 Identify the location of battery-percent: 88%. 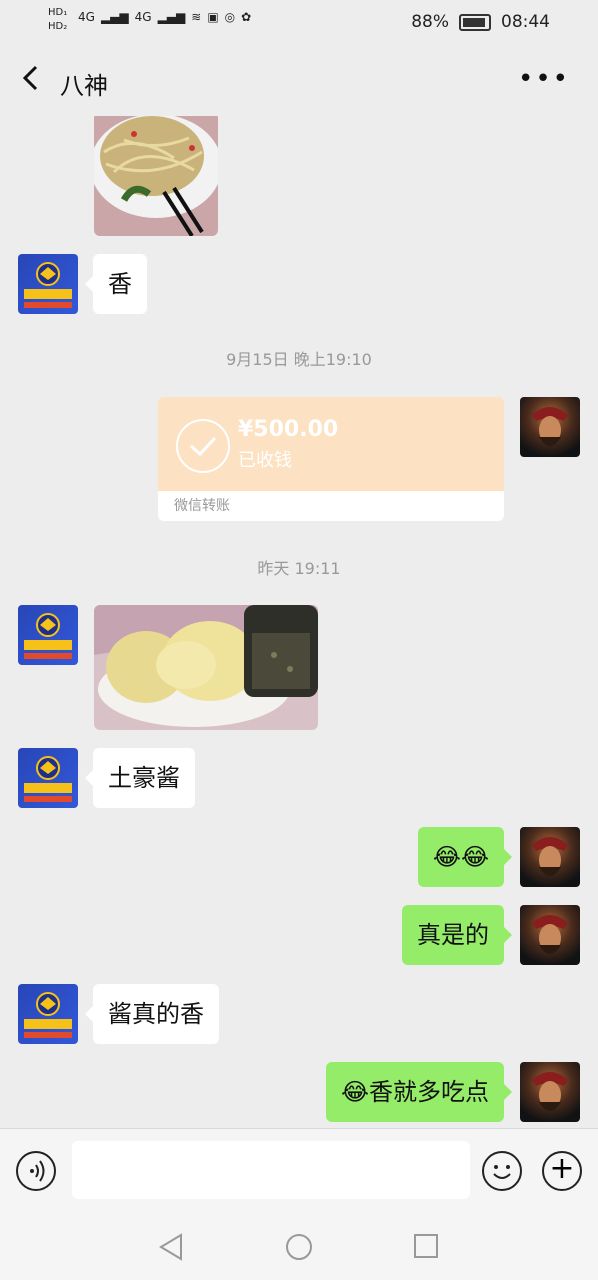
(430, 22).